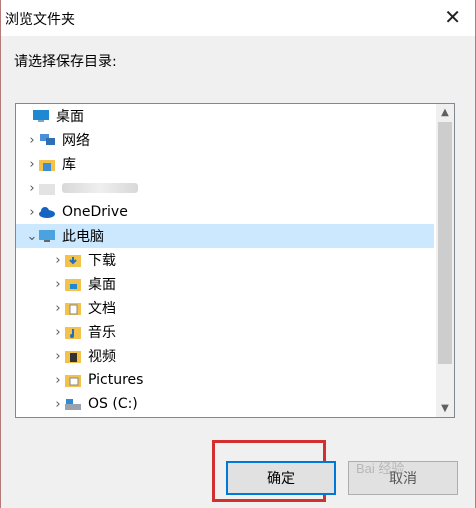  Describe the element at coordinates (225, 164) in the screenshot. I see `tree-item: › 库` at that location.